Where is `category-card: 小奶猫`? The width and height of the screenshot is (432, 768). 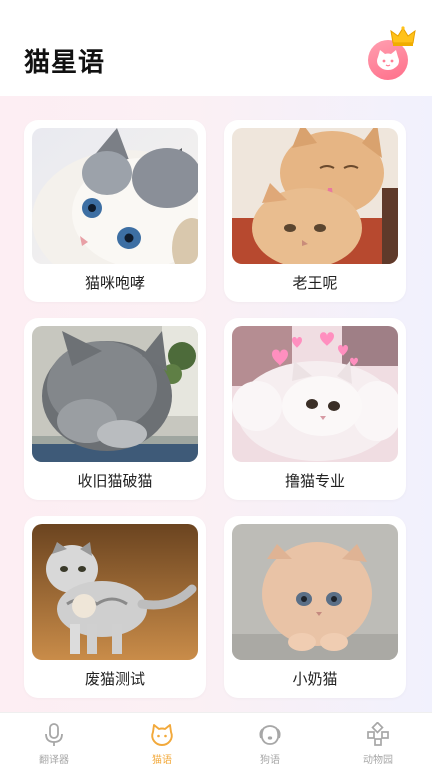
category-card: 小奶猫 is located at coordinates (315, 607).